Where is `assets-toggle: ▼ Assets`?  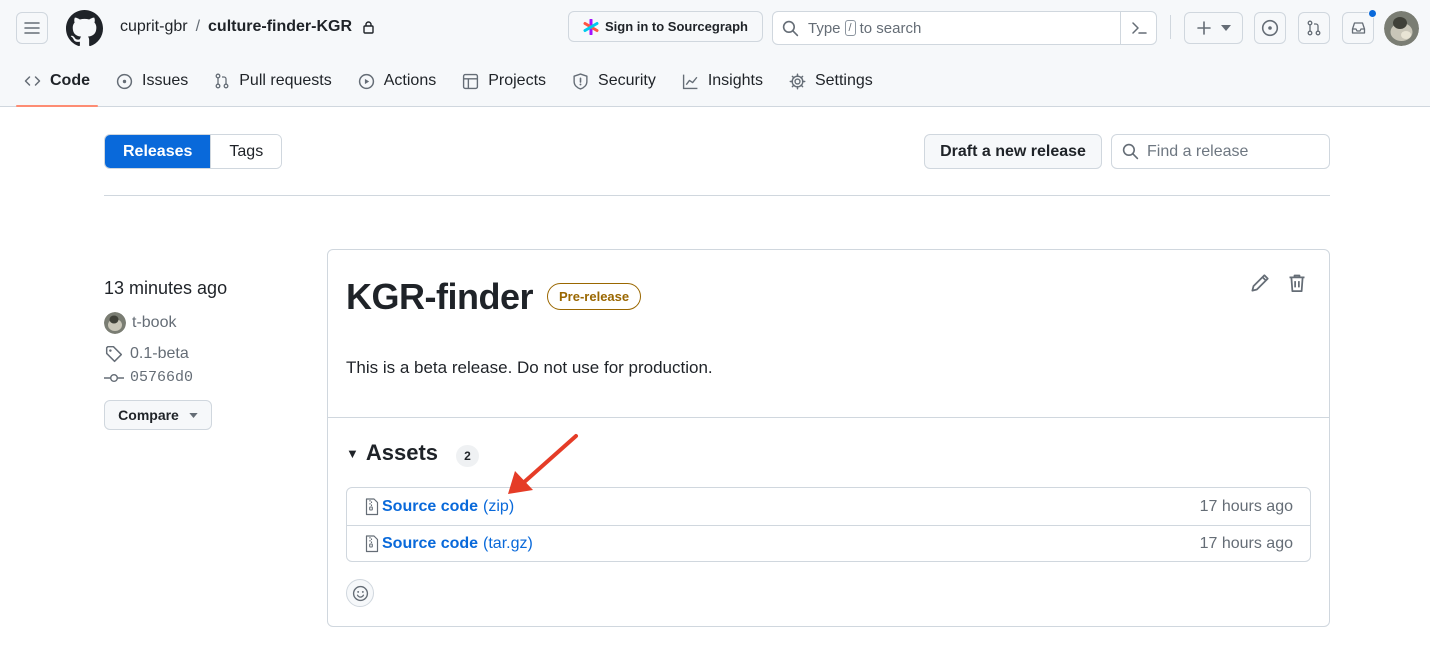 assets-toggle: ▼ Assets is located at coordinates (392, 453).